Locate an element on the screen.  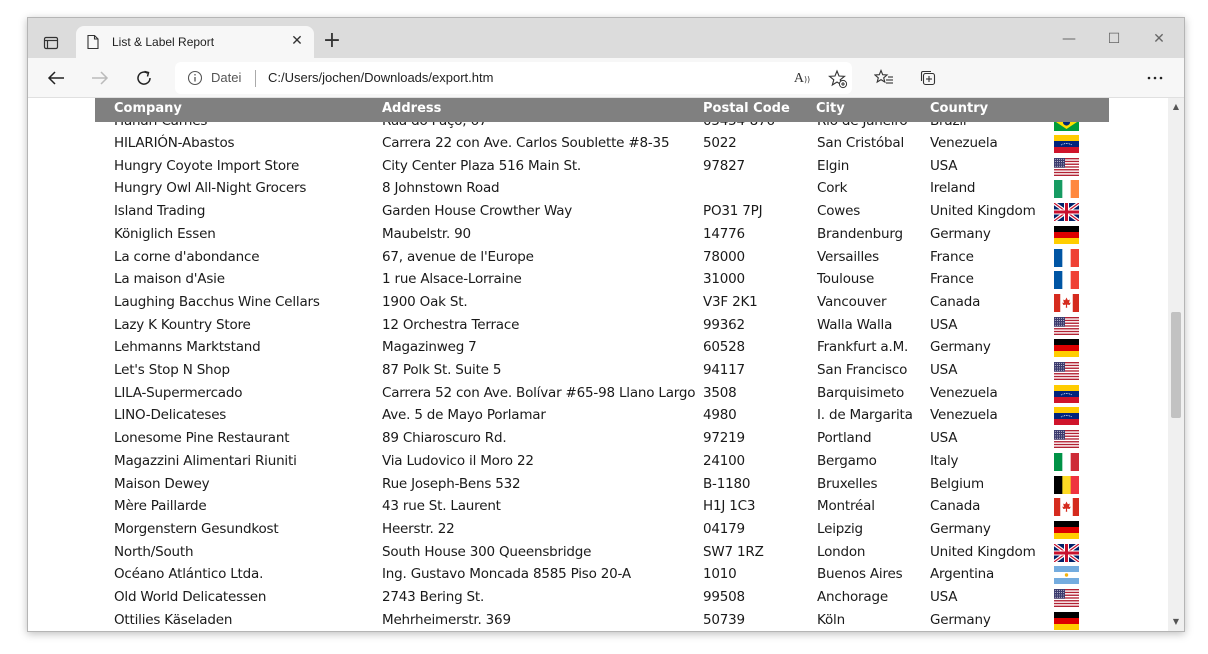
cell-company: Laughing Bacchus Wine Cellars is located at coordinates (217, 301).